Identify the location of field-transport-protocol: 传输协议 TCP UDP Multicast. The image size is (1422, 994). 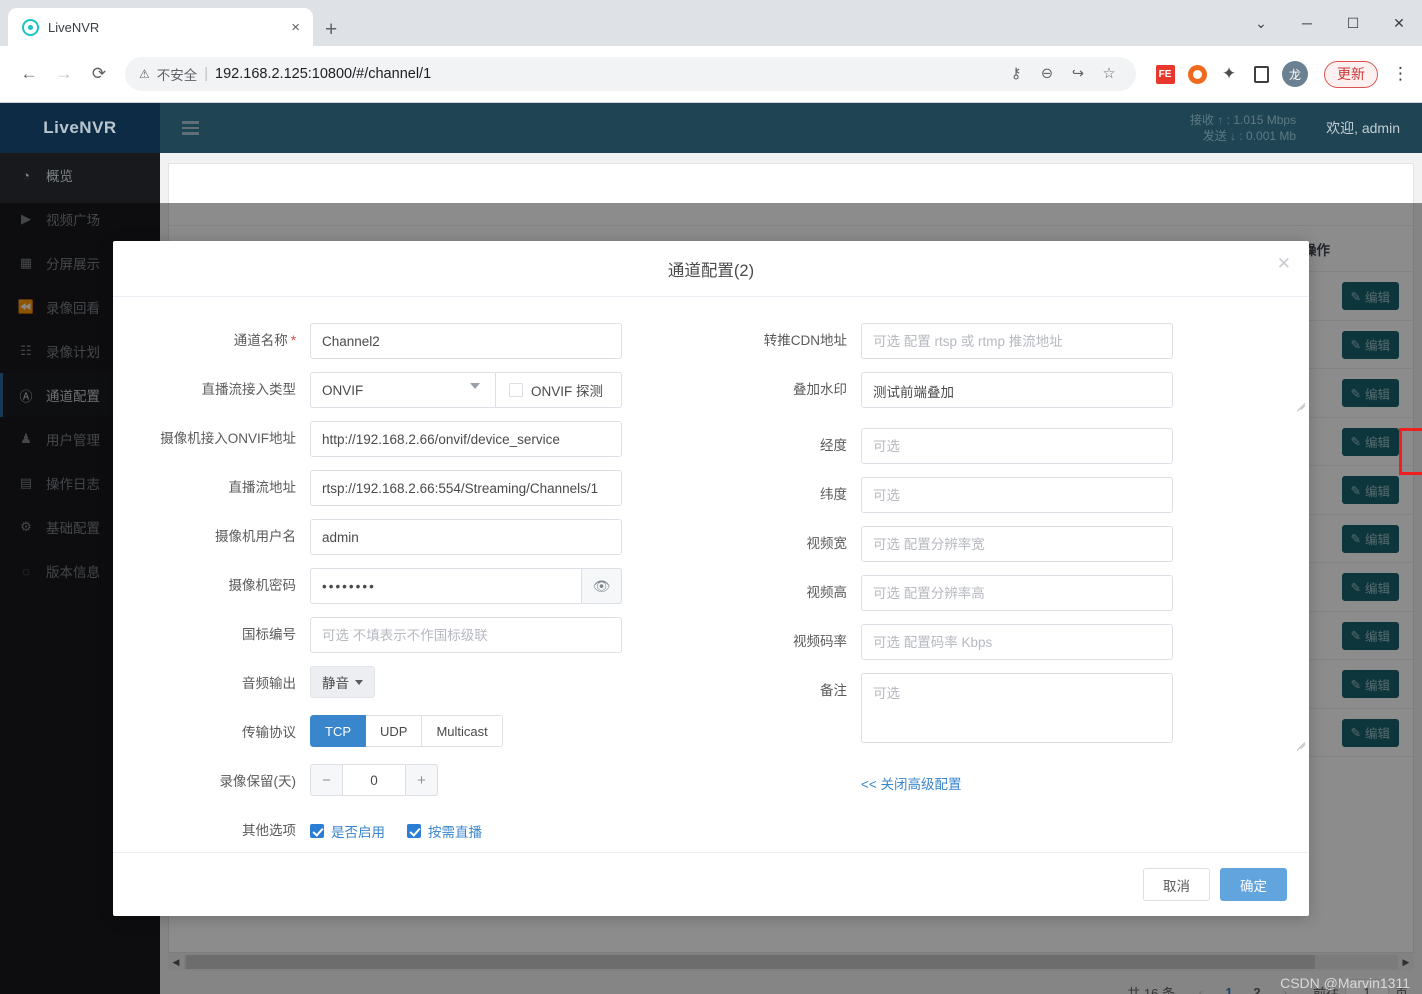
(412, 733).